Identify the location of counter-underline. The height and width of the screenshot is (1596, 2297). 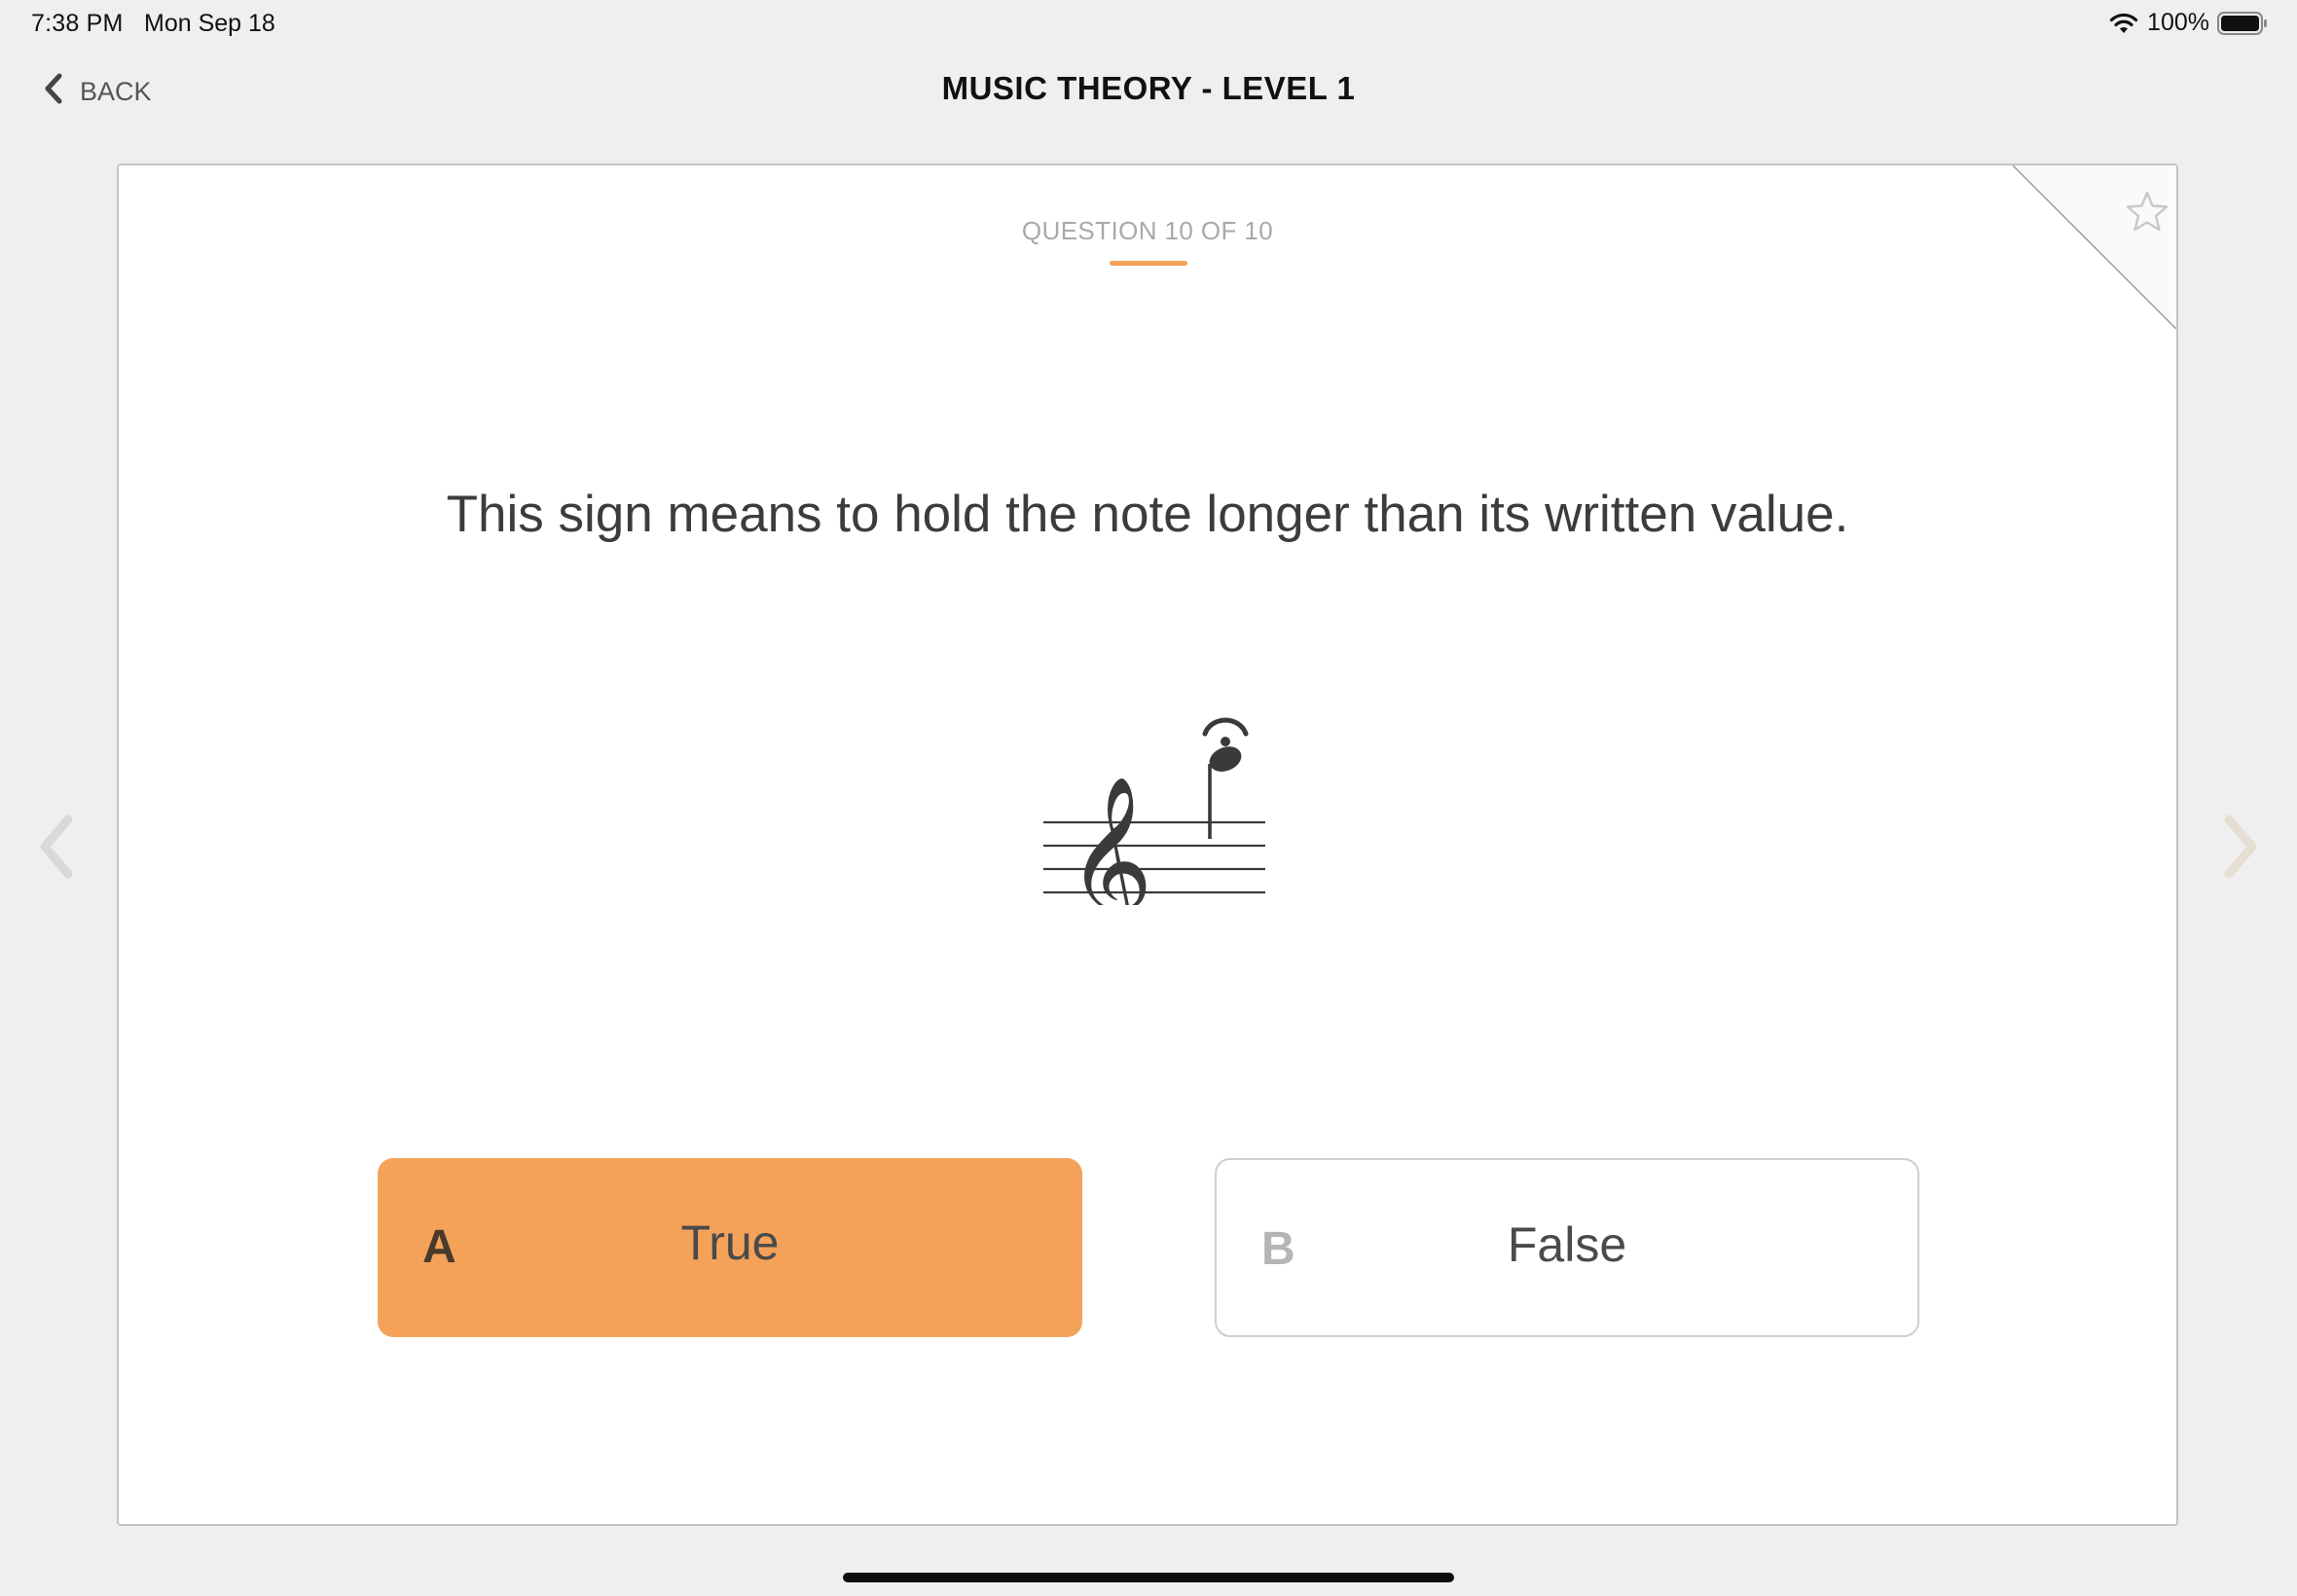
(1148, 263).